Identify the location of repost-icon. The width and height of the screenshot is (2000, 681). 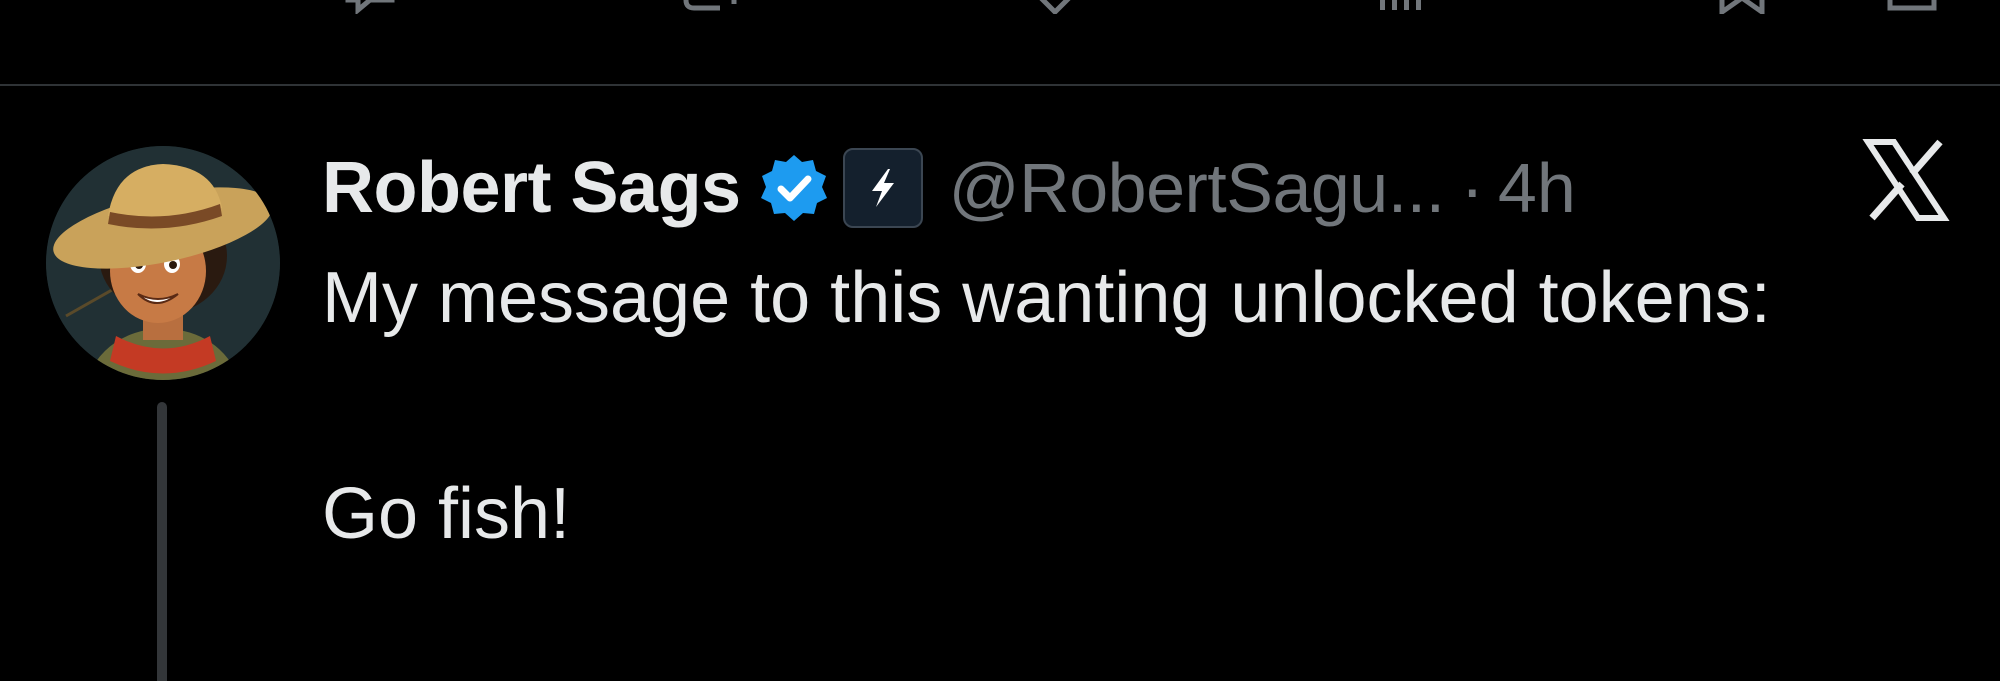
(710, 7).